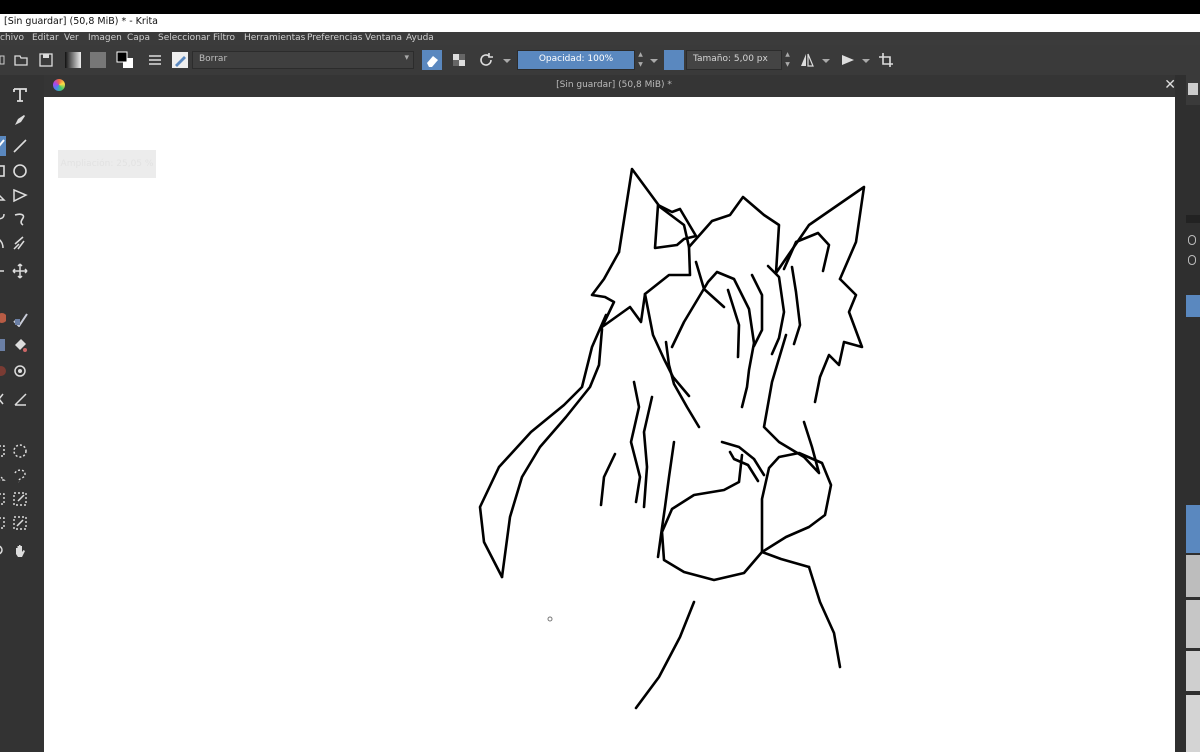  What do you see at coordinates (125, 60) in the screenshot?
I see `fg-bg-color-icon` at bounding box center [125, 60].